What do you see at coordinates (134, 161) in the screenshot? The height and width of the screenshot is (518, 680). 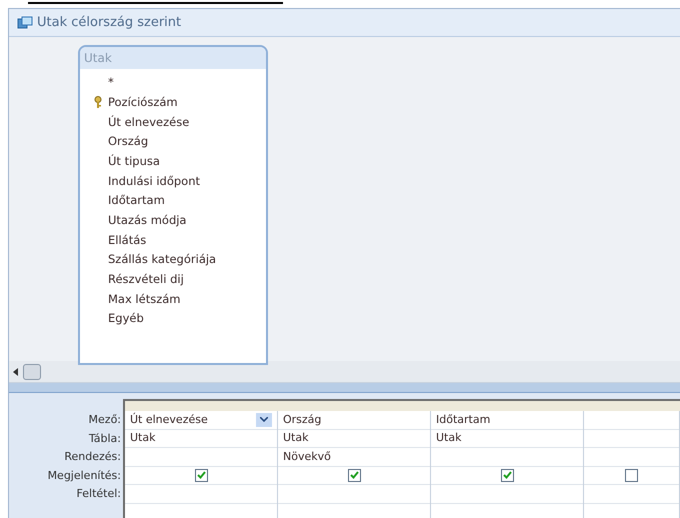 I see `field-name: Út tipusa` at bounding box center [134, 161].